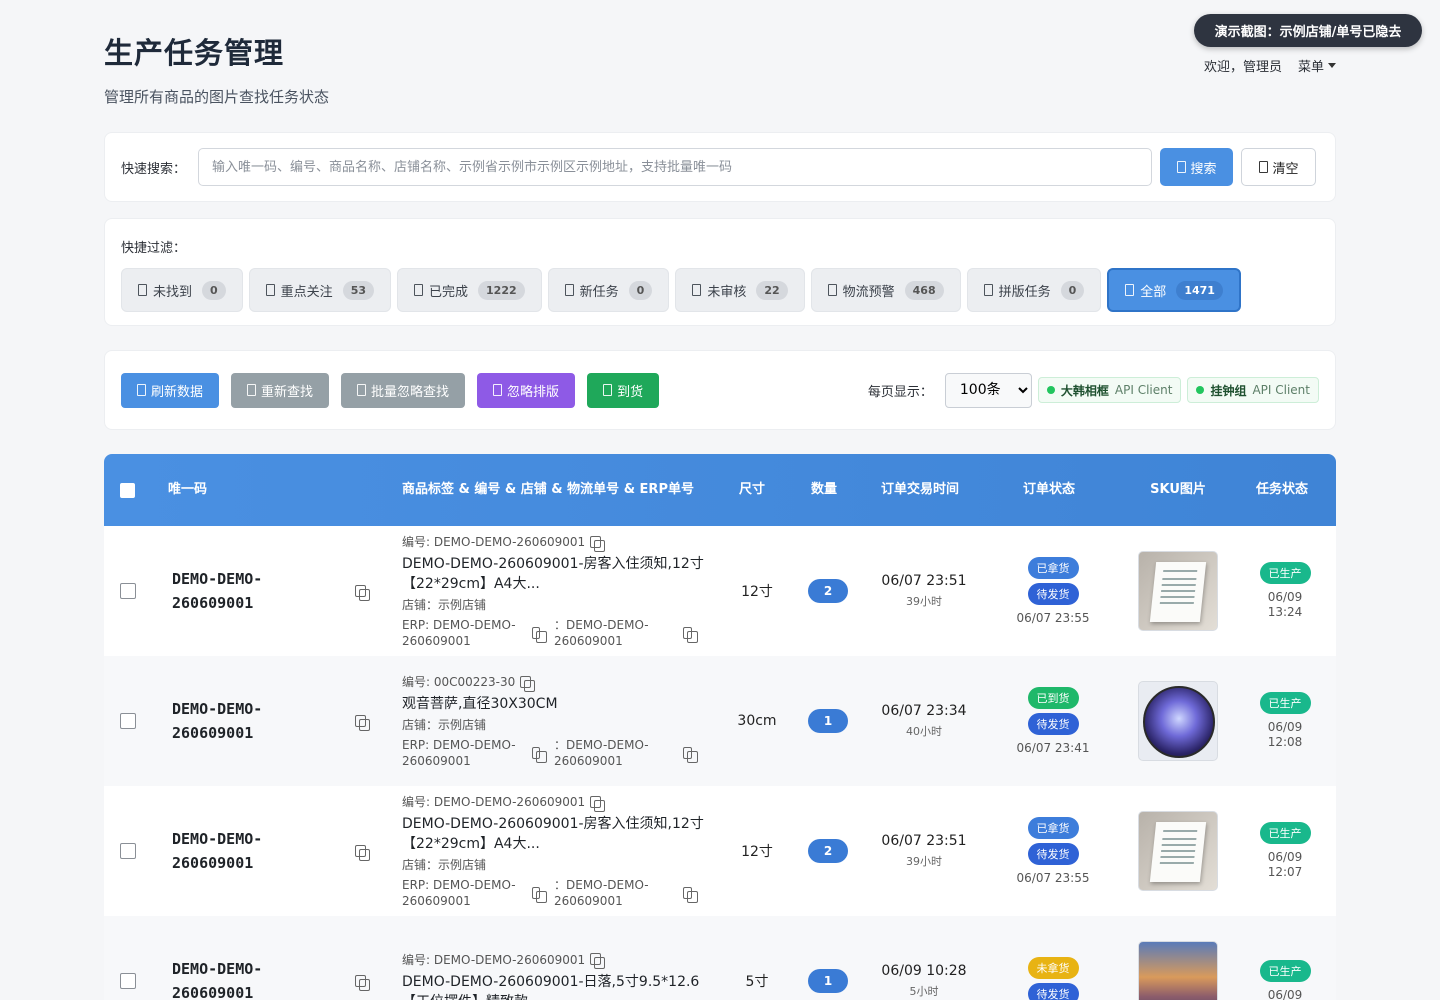 The image size is (1440, 1000). I want to click on quantity-badge: 1, so click(828, 721).